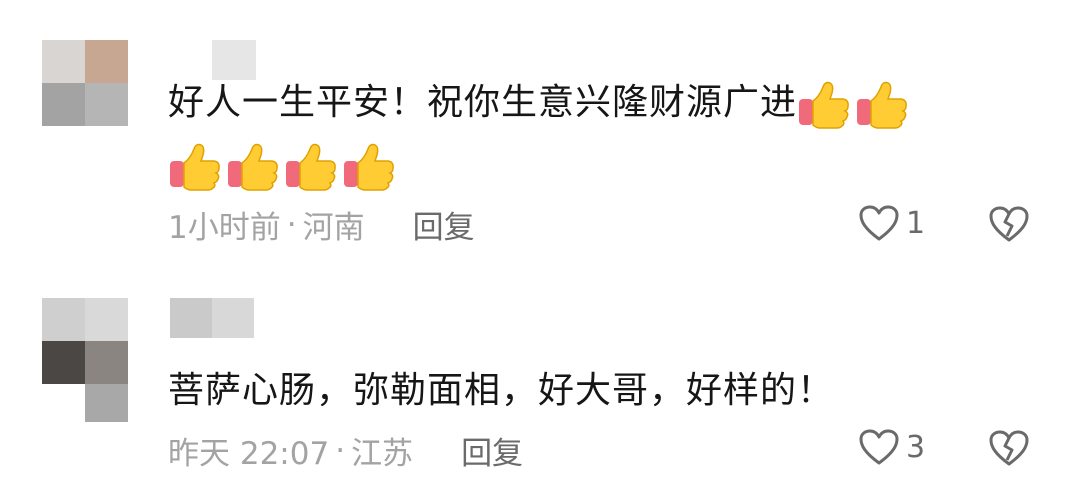  Describe the element at coordinates (483, 102) in the screenshot. I see `comment-body: 好人一生平安！祝你生意兴隆财源广进` at that location.